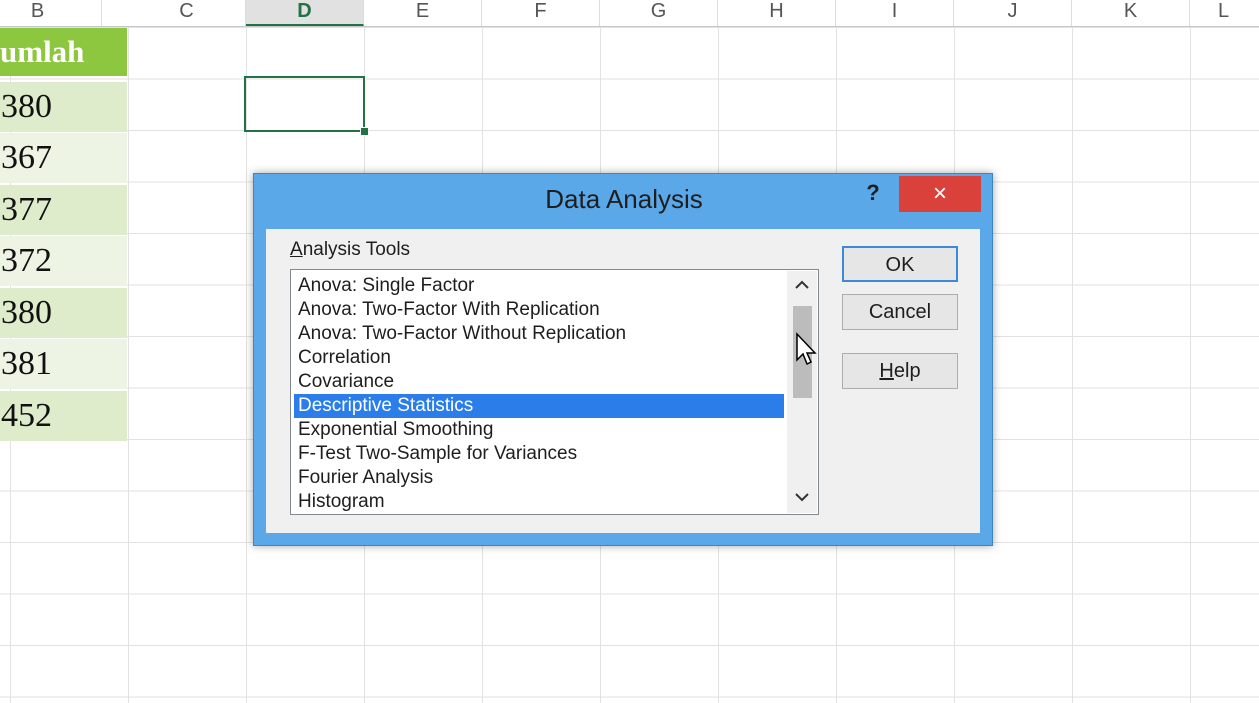 This screenshot has height=703, width=1259. I want to click on scroll-down-icon, so click(802, 498).